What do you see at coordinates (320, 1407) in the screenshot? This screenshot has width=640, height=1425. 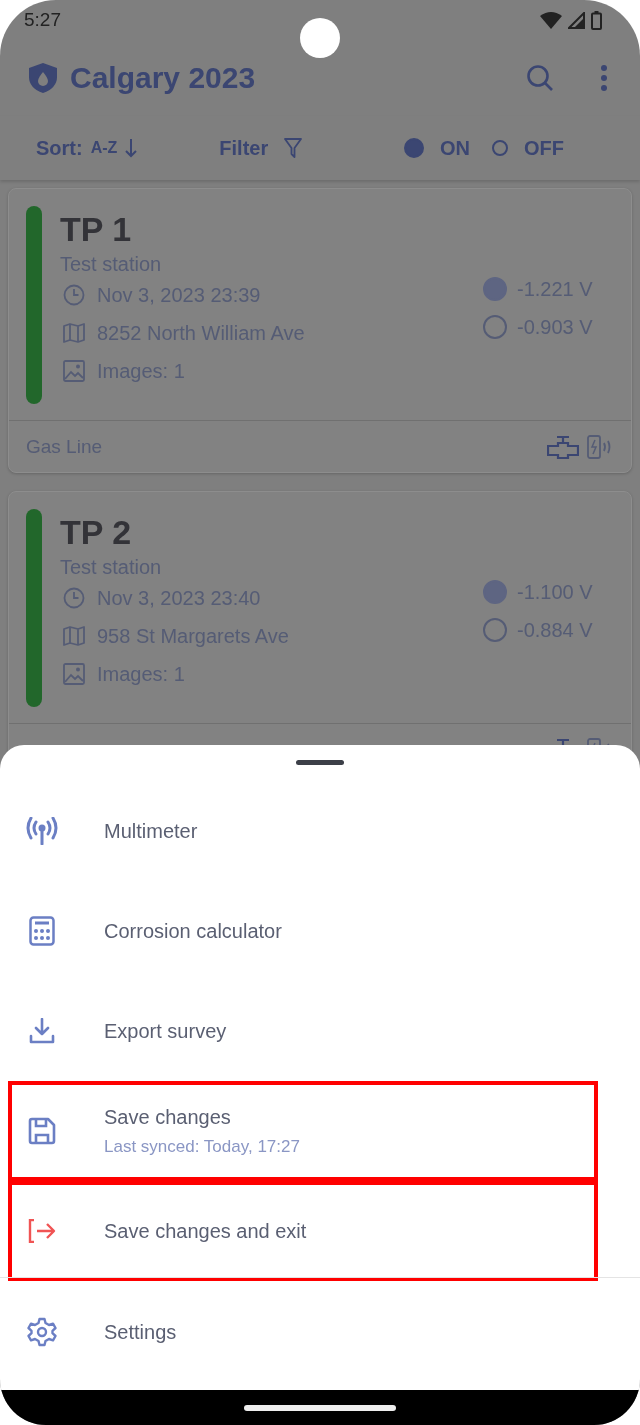 I see `home-indicator` at bounding box center [320, 1407].